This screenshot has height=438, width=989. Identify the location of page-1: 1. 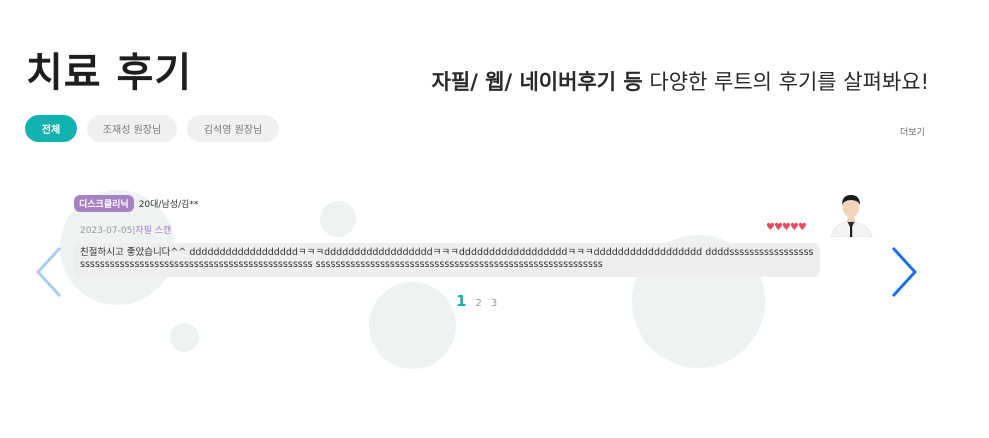
(461, 301).